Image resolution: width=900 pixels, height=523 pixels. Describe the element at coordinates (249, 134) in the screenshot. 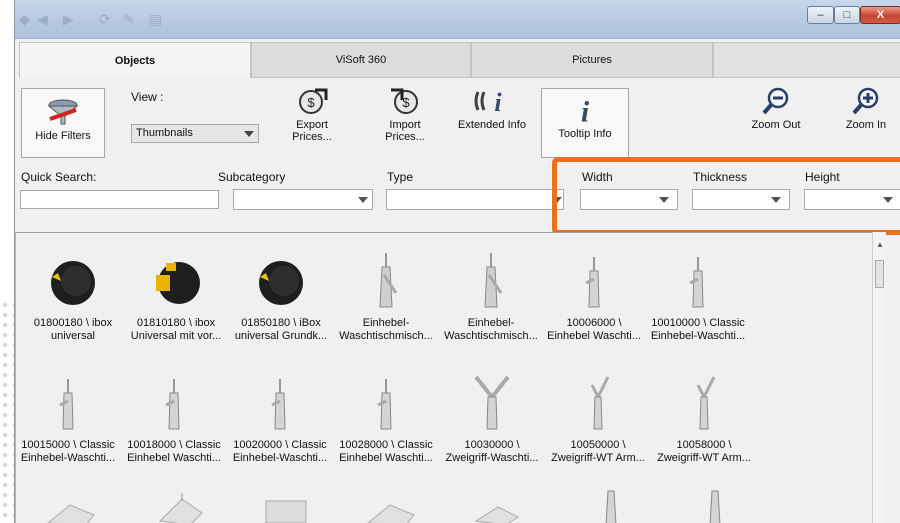

I see `chevron-down-icon` at that location.